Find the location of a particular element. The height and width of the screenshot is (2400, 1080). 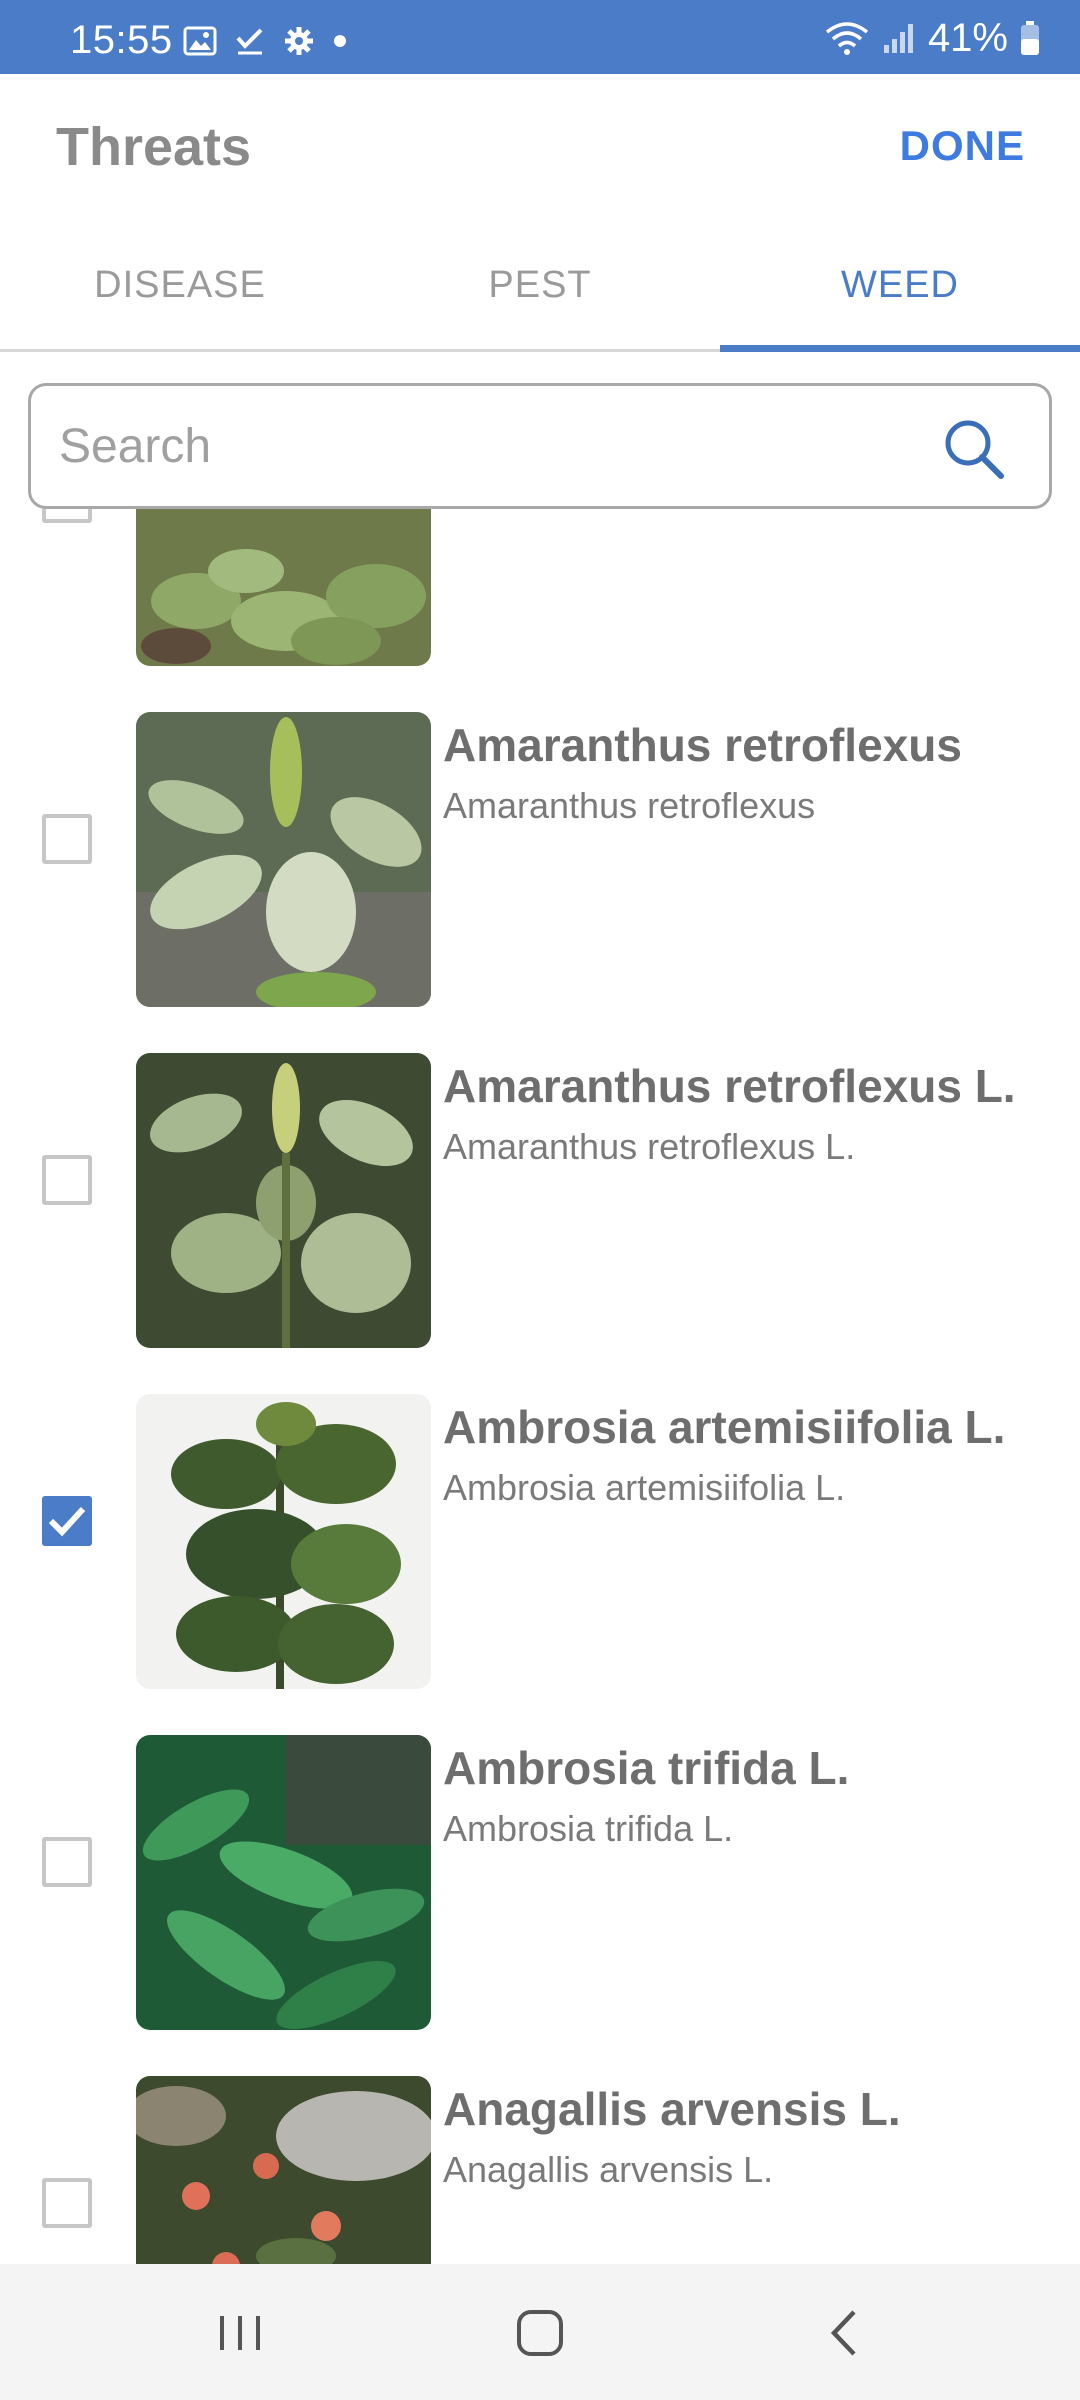

checkmark-icon is located at coordinates (67, 1521).